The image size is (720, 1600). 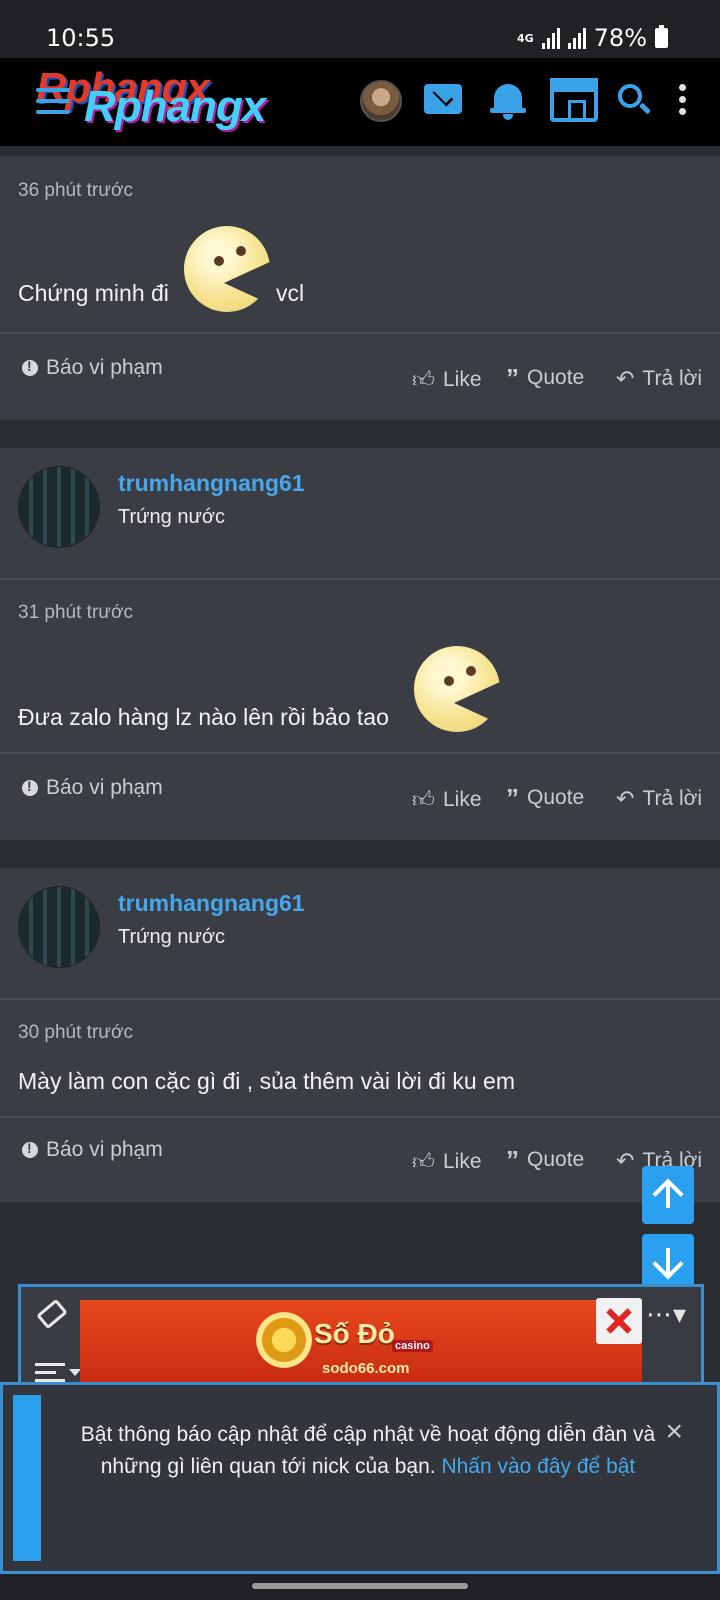 I want to click on app-header: Rphangx Rphangx, so click(x=360, y=102).